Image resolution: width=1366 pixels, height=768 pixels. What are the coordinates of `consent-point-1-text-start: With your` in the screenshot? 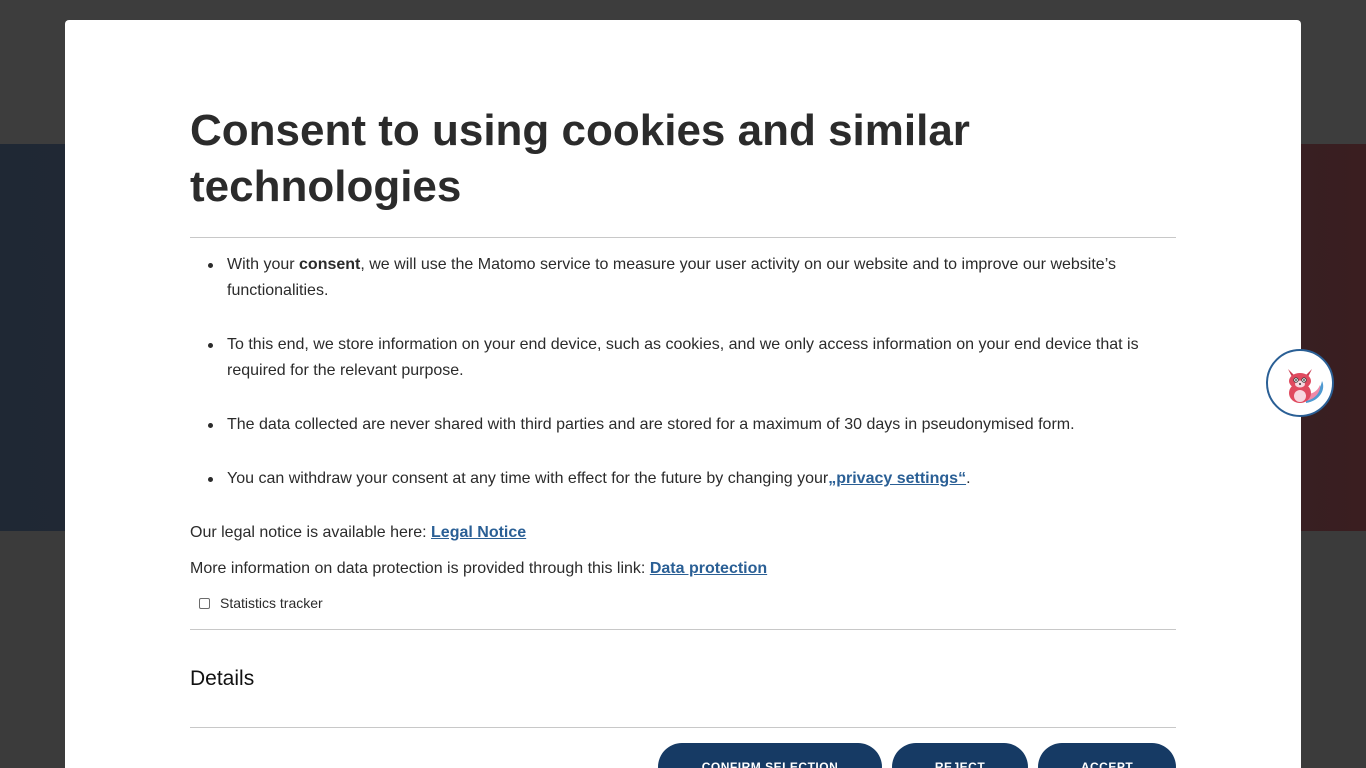 It's located at (263, 264).